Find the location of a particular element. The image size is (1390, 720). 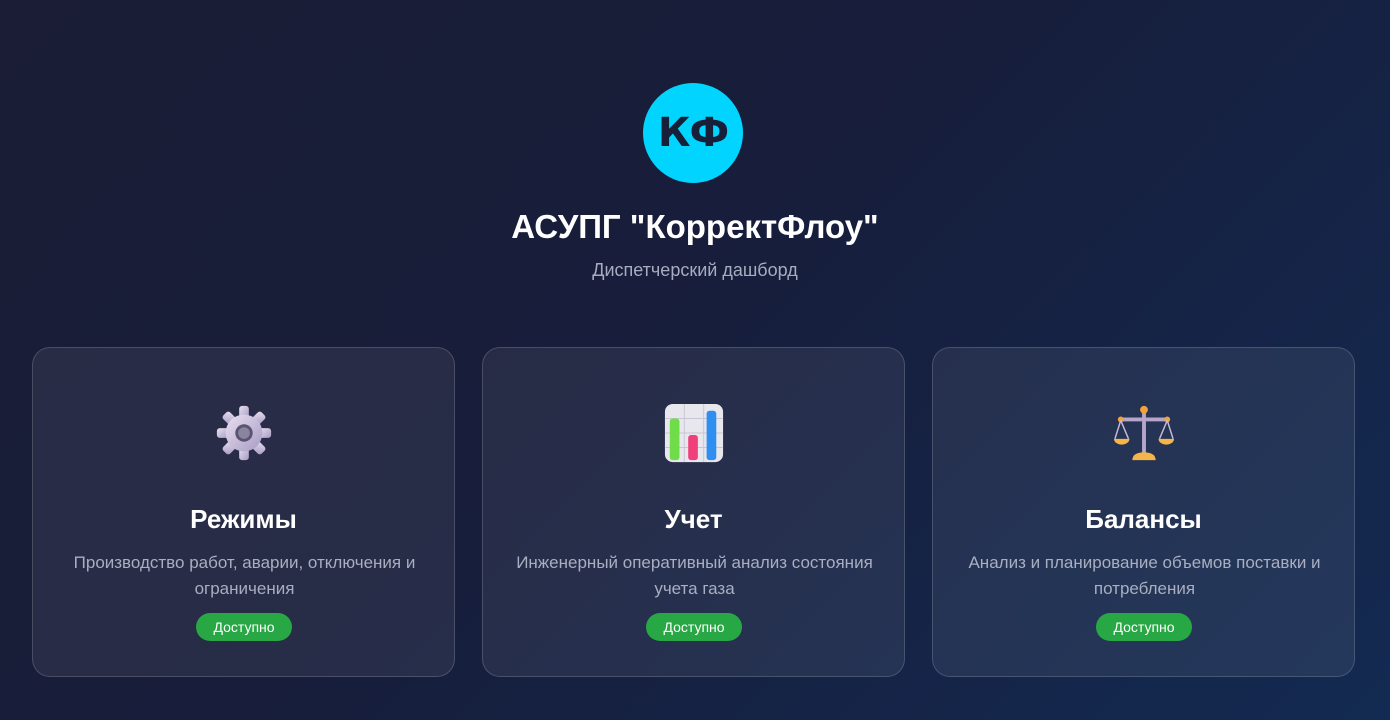

gear-icon is located at coordinates (244, 433).